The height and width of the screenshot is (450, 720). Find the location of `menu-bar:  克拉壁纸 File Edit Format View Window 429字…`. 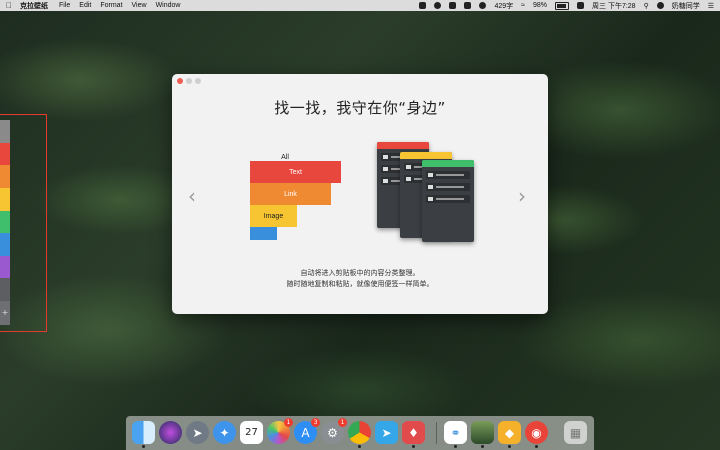

menu-bar:  克拉壁纸 File Edit Format View Window 429字… is located at coordinates (360, 5).